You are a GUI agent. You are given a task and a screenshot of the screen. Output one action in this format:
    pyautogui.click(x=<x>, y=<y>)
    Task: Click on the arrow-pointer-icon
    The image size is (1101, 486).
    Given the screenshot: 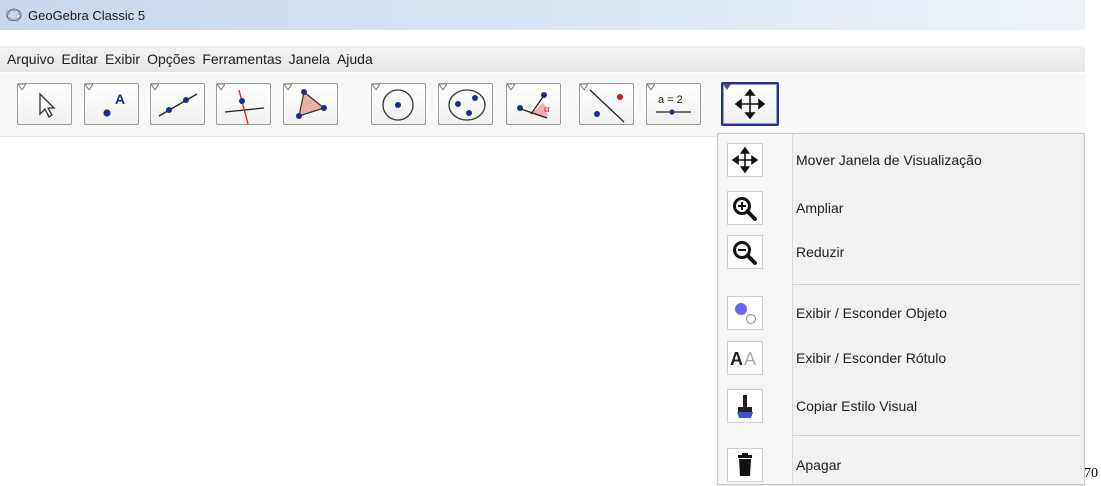 What is the action you would take?
    pyautogui.click(x=47, y=105)
    